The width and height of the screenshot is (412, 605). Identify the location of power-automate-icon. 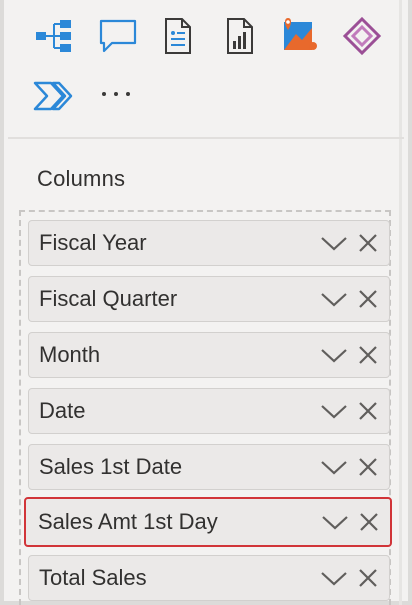
(54, 96).